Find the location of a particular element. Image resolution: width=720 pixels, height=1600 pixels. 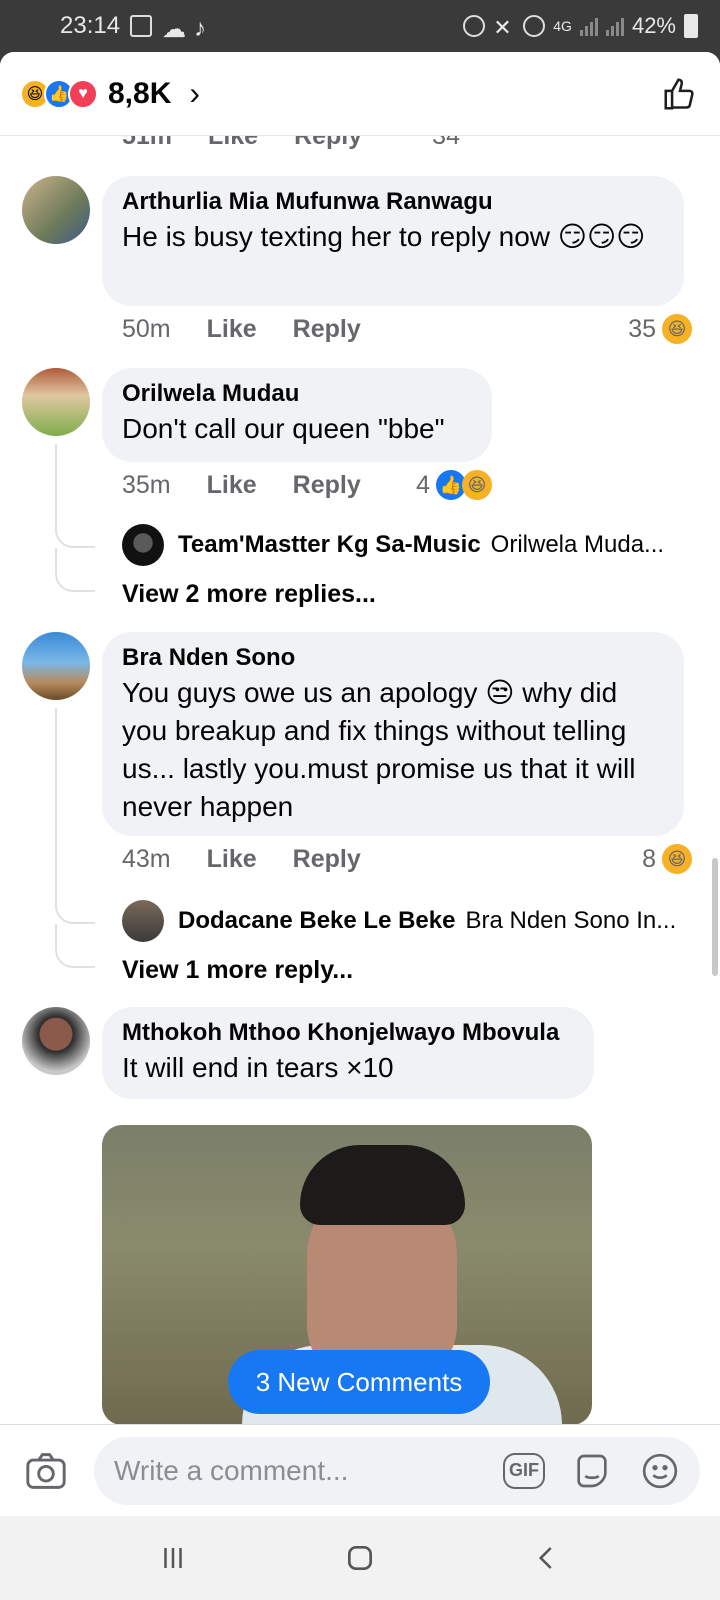

new-comments-button: 3 New Comments is located at coordinates (359, 1382).